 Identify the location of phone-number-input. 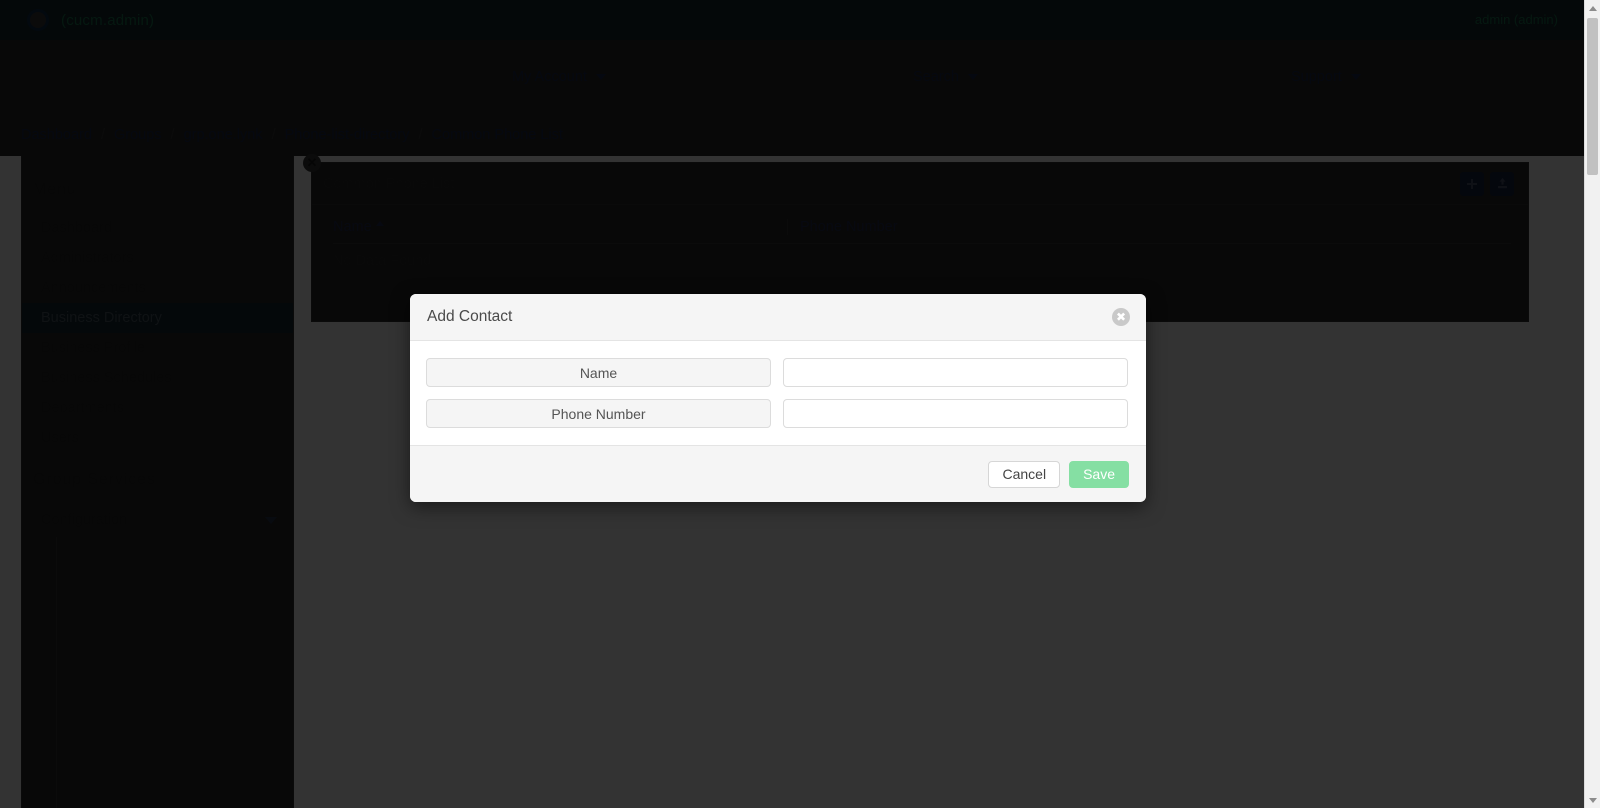
(955, 413).